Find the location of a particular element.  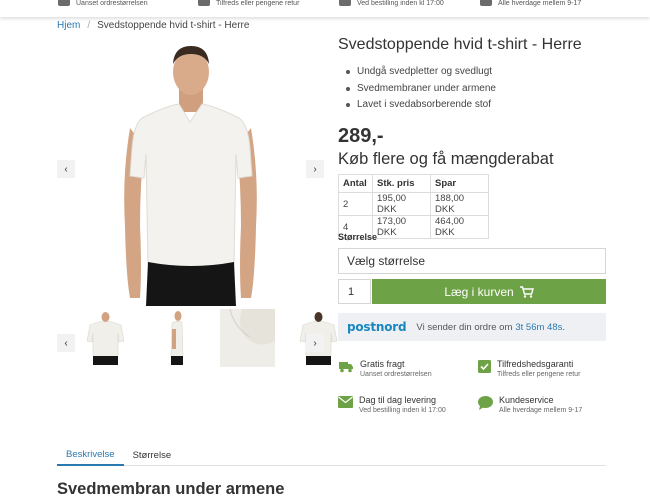

top-usp-delivery: Ved bestilling inden kl 17:00 is located at coordinates (391, 3).